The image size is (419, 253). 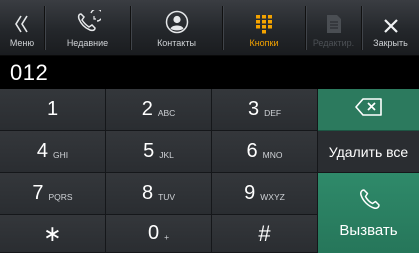 I want to click on dialed-number: 012, so click(x=29, y=72).